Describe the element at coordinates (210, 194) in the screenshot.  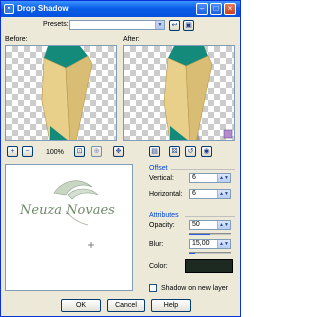
I see `horizontal-input: 6 ▲▼` at that location.